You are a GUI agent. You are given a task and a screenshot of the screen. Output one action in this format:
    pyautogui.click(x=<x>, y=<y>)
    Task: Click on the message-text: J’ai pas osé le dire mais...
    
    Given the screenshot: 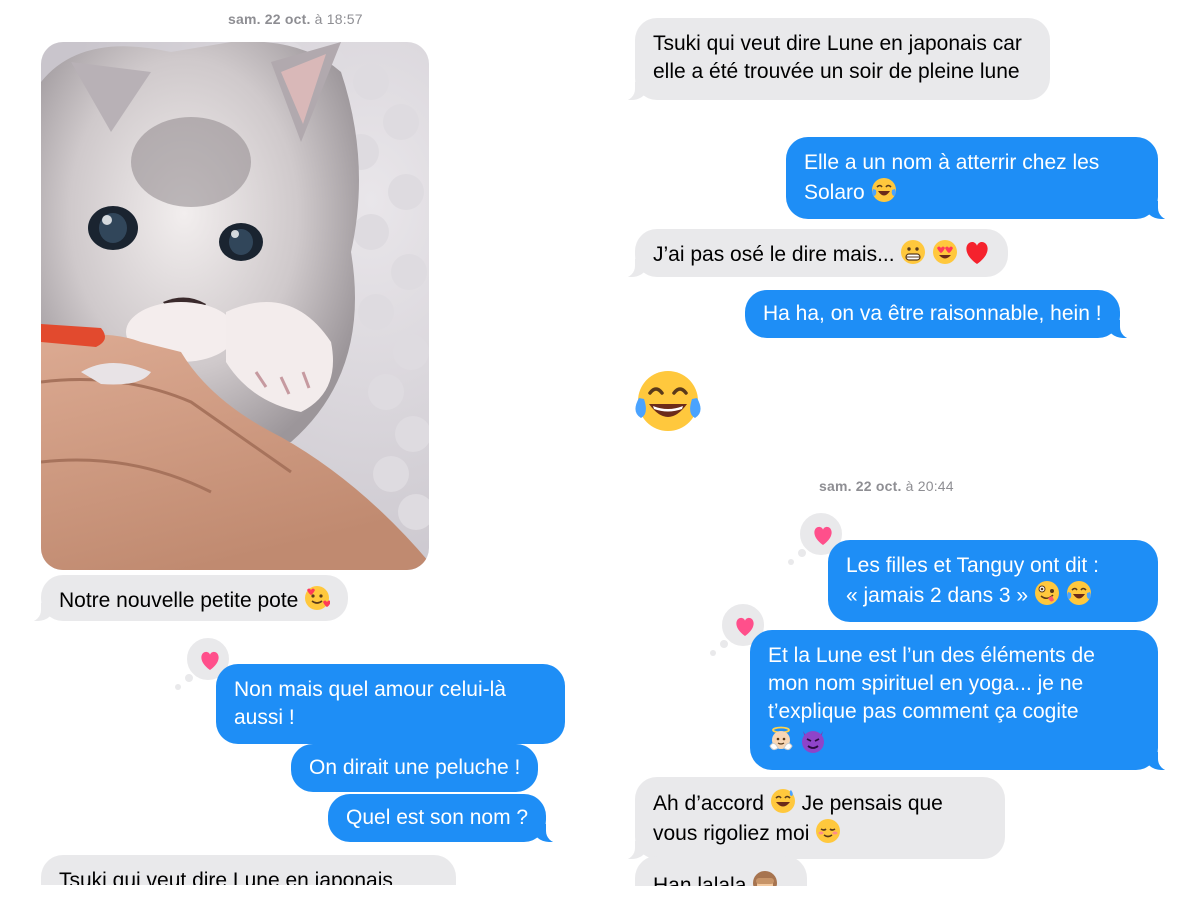 What is the action you would take?
    pyautogui.click(x=774, y=254)
    